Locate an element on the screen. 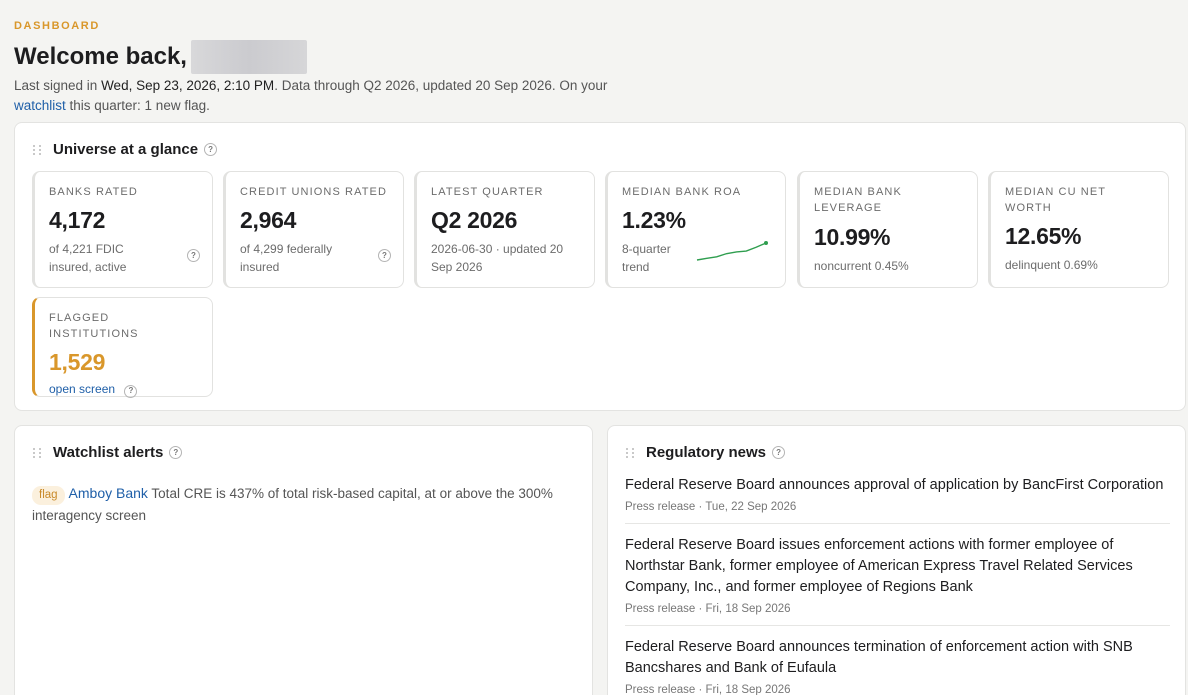 The width and height of the screenshot is (1188, 695). news-card-header: Regulatory news ? is located at coordinates (706, 452).